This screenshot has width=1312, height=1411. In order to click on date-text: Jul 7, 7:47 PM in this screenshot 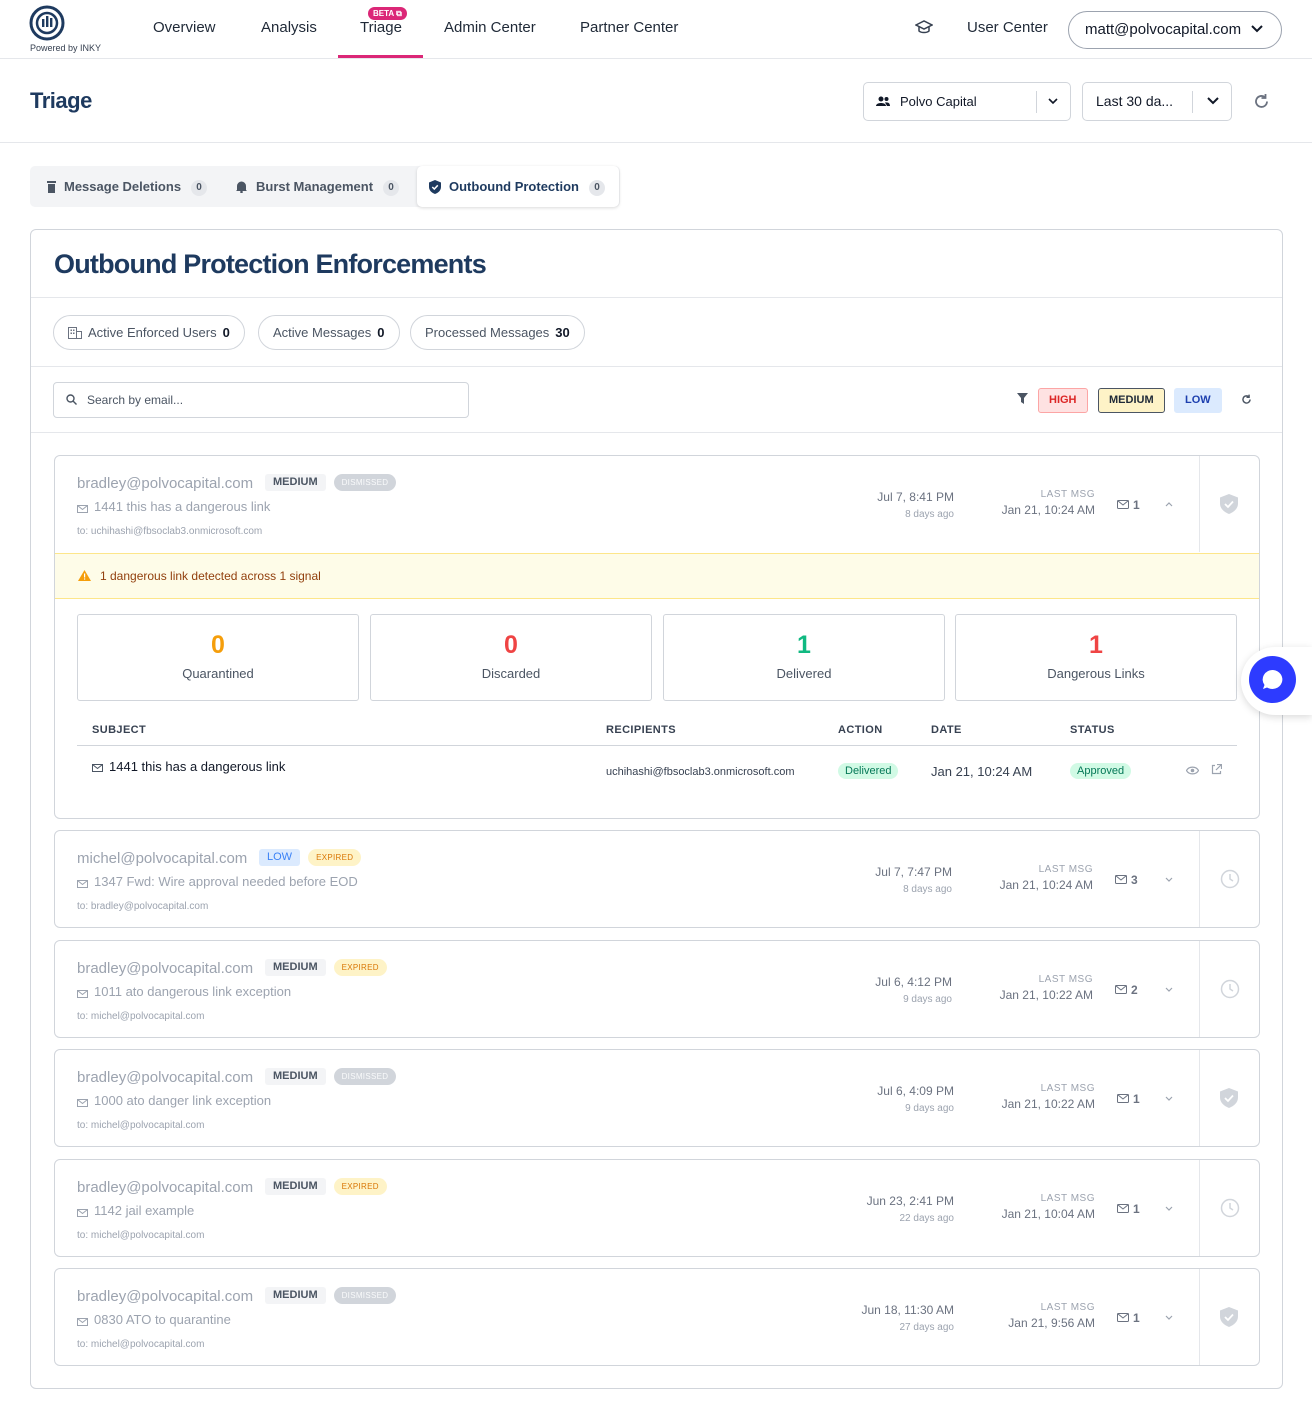, I will do `click(913, 872)`.